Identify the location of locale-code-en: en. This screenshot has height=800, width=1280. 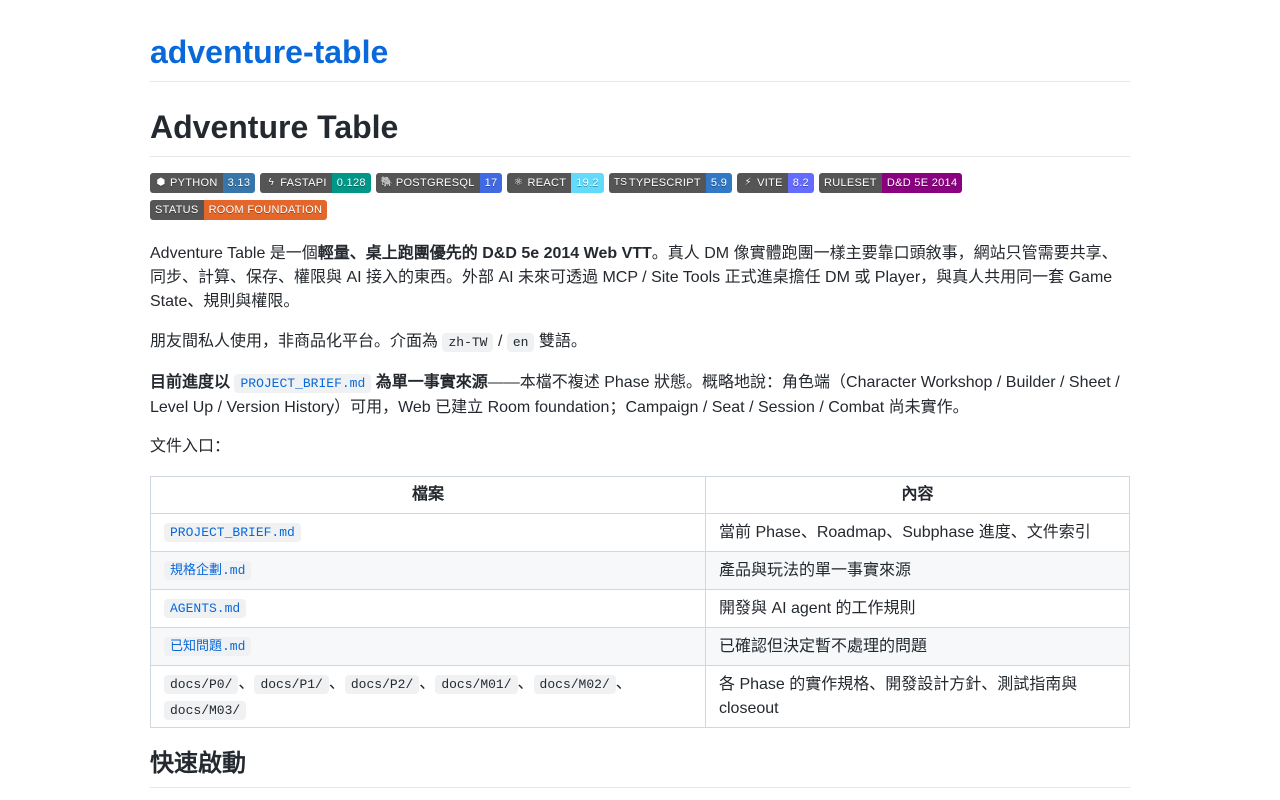
(520, 342).